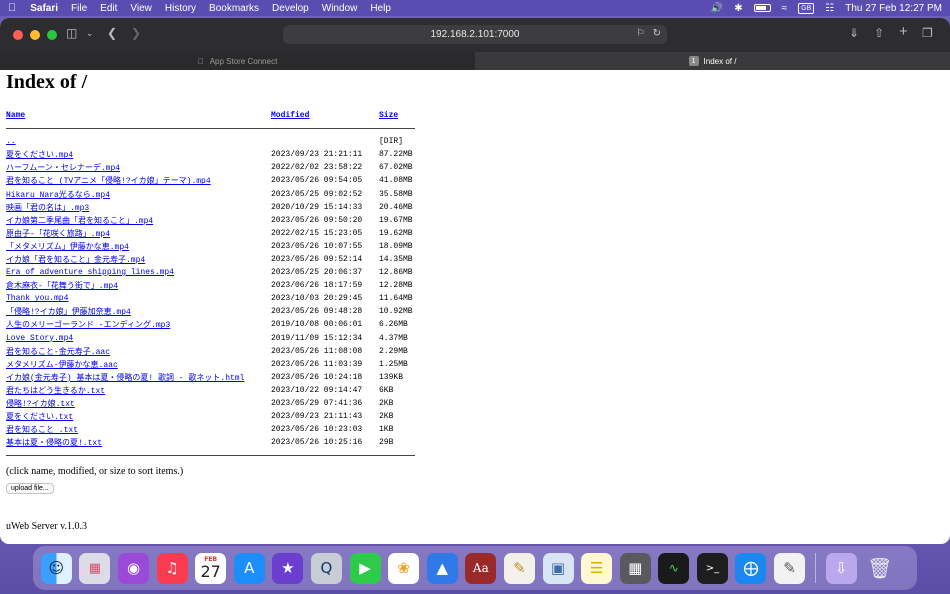 The width and height of the screenshot is (950, 594). Describe the element at coordinates (317, 364) in the screenshot. I see `file-modified: 2023/05/26 11:03:39` at that location.